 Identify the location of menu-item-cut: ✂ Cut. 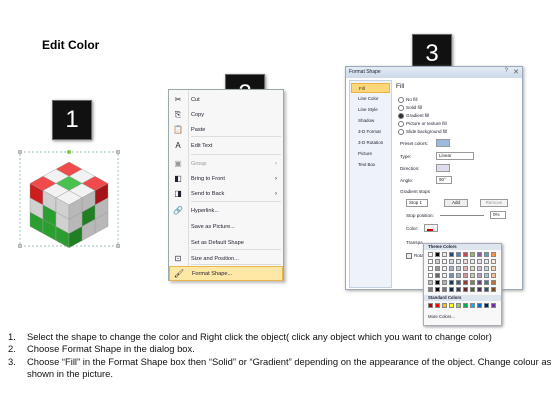
(226, 99).